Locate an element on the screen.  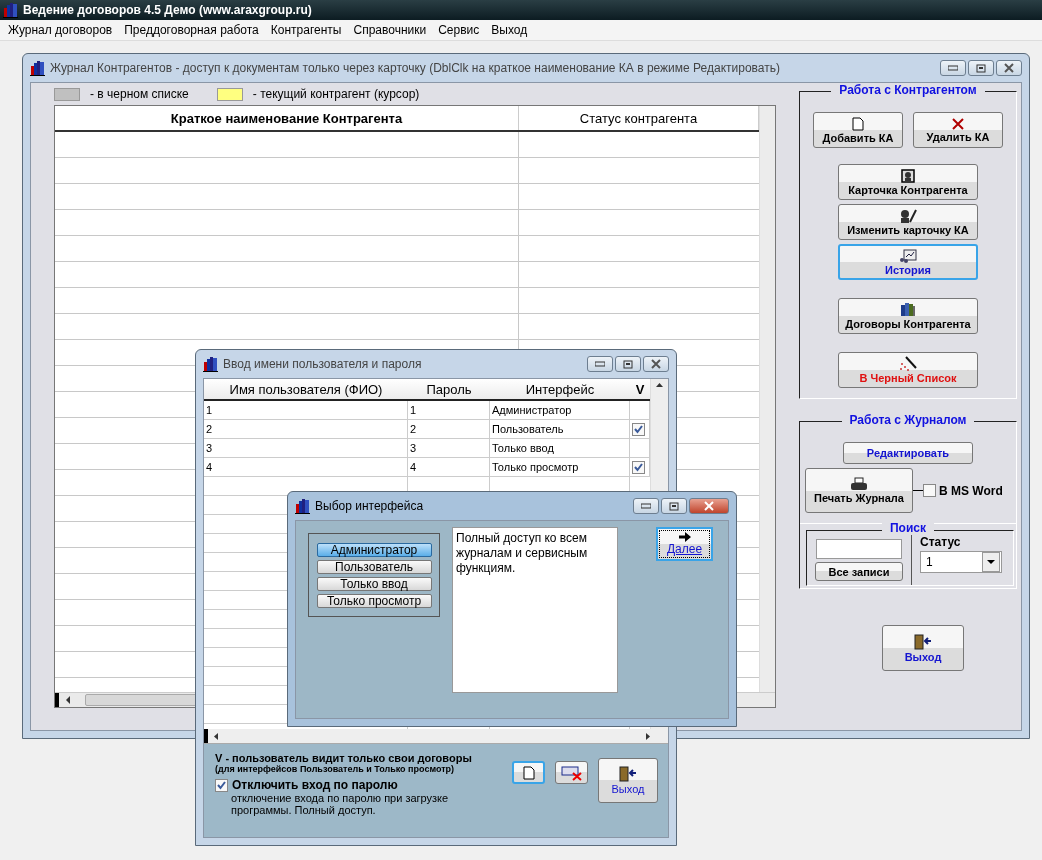
note-text: (для интерфейсов Пользователь и Только просмотр) is located at coordinates (335, 769).